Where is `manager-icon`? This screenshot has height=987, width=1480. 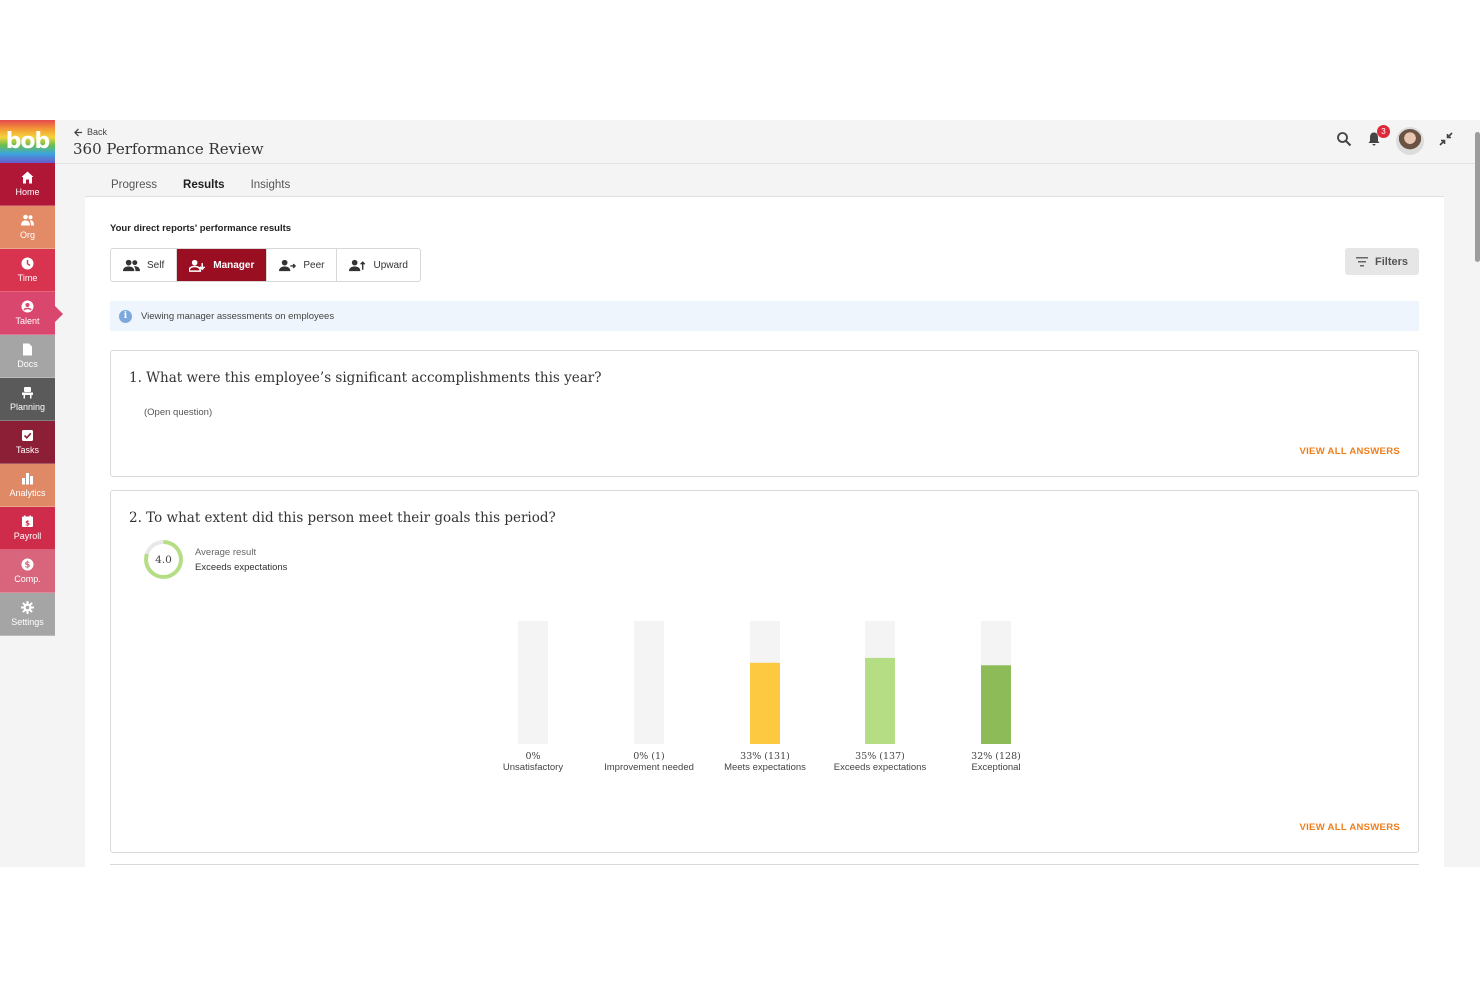 manager-icon is located at coordinates (197, 265).